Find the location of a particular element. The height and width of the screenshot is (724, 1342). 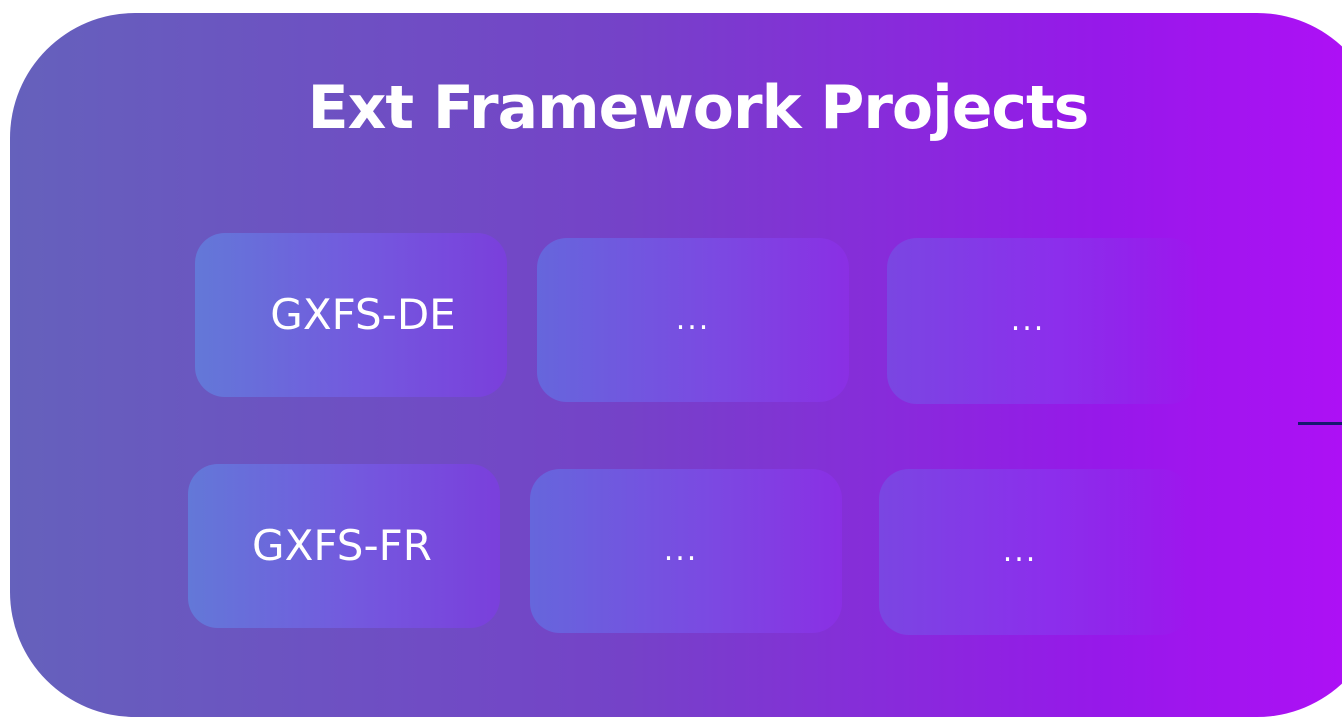

panel-title: Ext Framework Projects is located at coordinates (698, 108).